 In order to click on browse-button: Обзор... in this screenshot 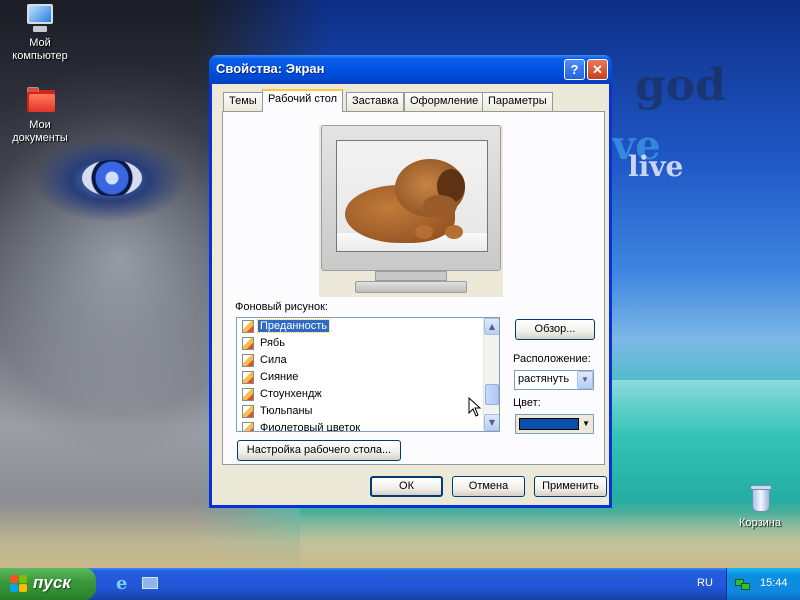, I will do `click(555, 329)`.